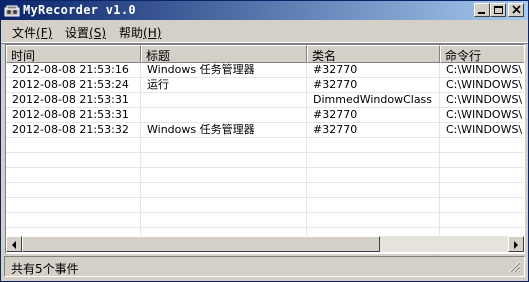 The height and width of the screenshot is (282, 529). Describe the element at coordinates (24, 33) in the screenshot. I see `menu-file-label: 文件` at that location.